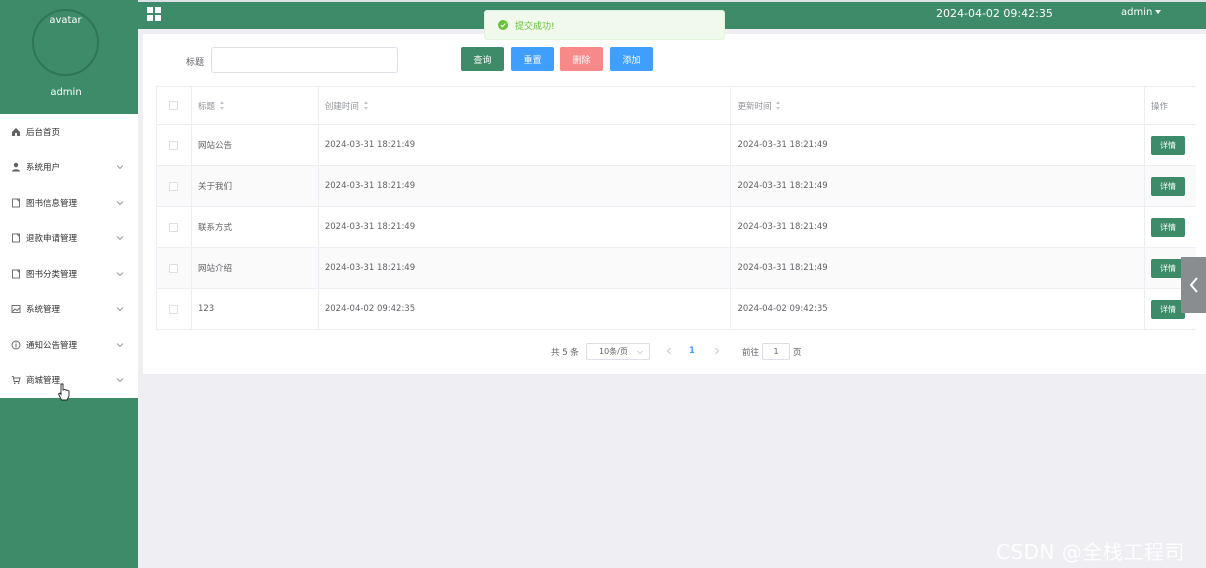  Describe the element at coordinates (69, 132) in the screenshot. I see `sidebar-item-home: 后台首页` at that location.